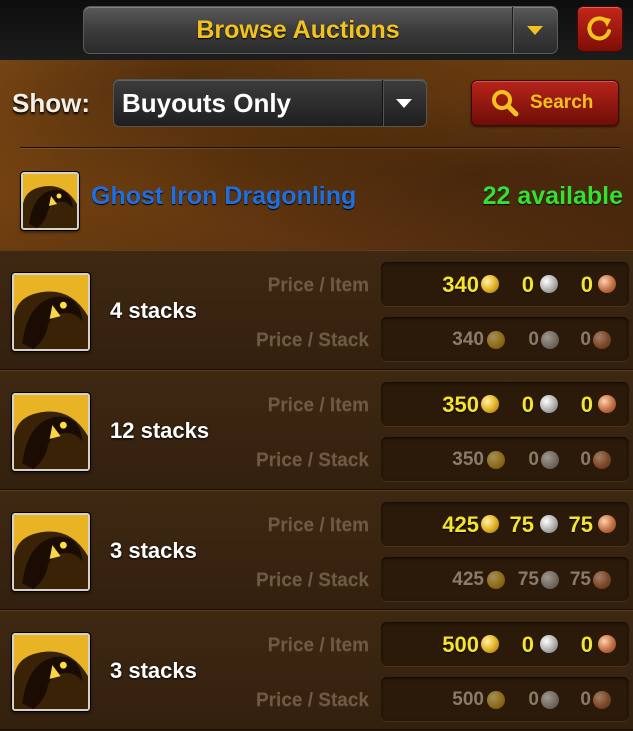 Image resolution: width=633 pixels, height=731 pixels. Describe the element at coordinates (207, 103) in the screenshot. I see `show-filter-value: Buyouts Only` at that location.